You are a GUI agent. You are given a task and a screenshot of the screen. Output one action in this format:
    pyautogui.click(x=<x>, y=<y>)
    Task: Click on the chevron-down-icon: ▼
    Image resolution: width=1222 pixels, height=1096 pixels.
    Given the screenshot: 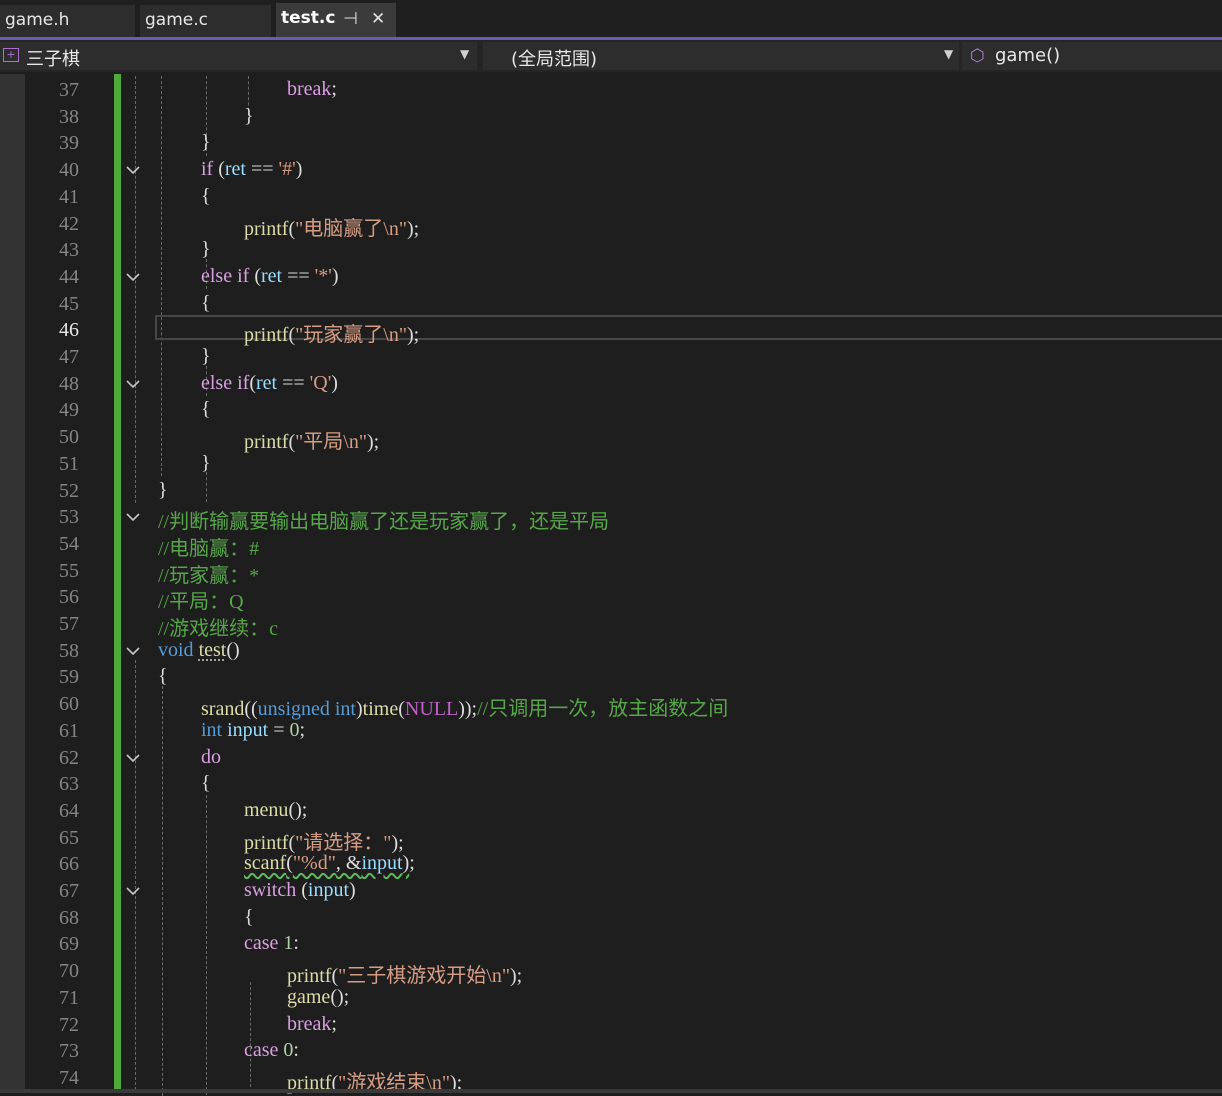 What is the action you would take?
    pyautogui.click(x=465, y=54)
    